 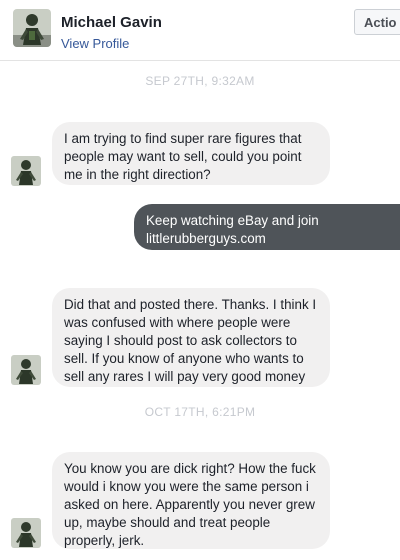 I want to click on conversation-header: Michael Gavin View Profile Actio, so click(x=200, y=30).